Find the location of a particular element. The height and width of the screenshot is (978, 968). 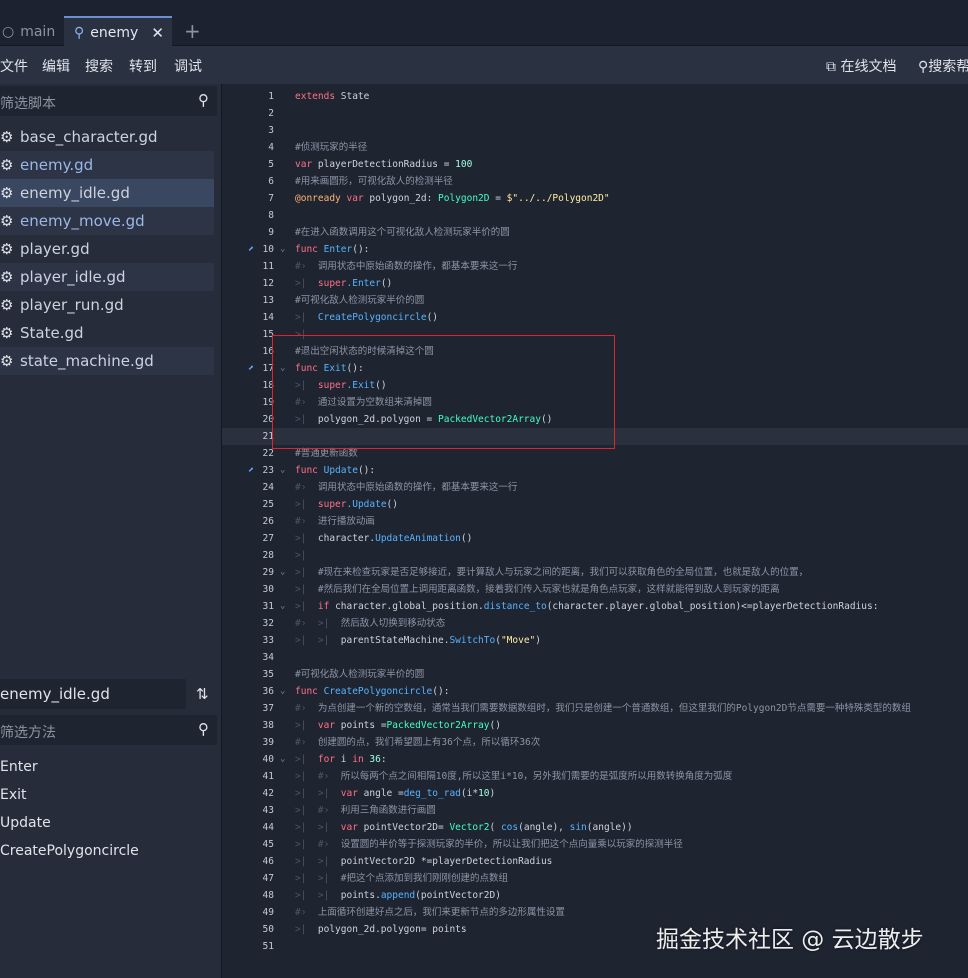

code-line: 13 #可视化敌人检测玩家半价的圆 is located at coordinates (343, 300).